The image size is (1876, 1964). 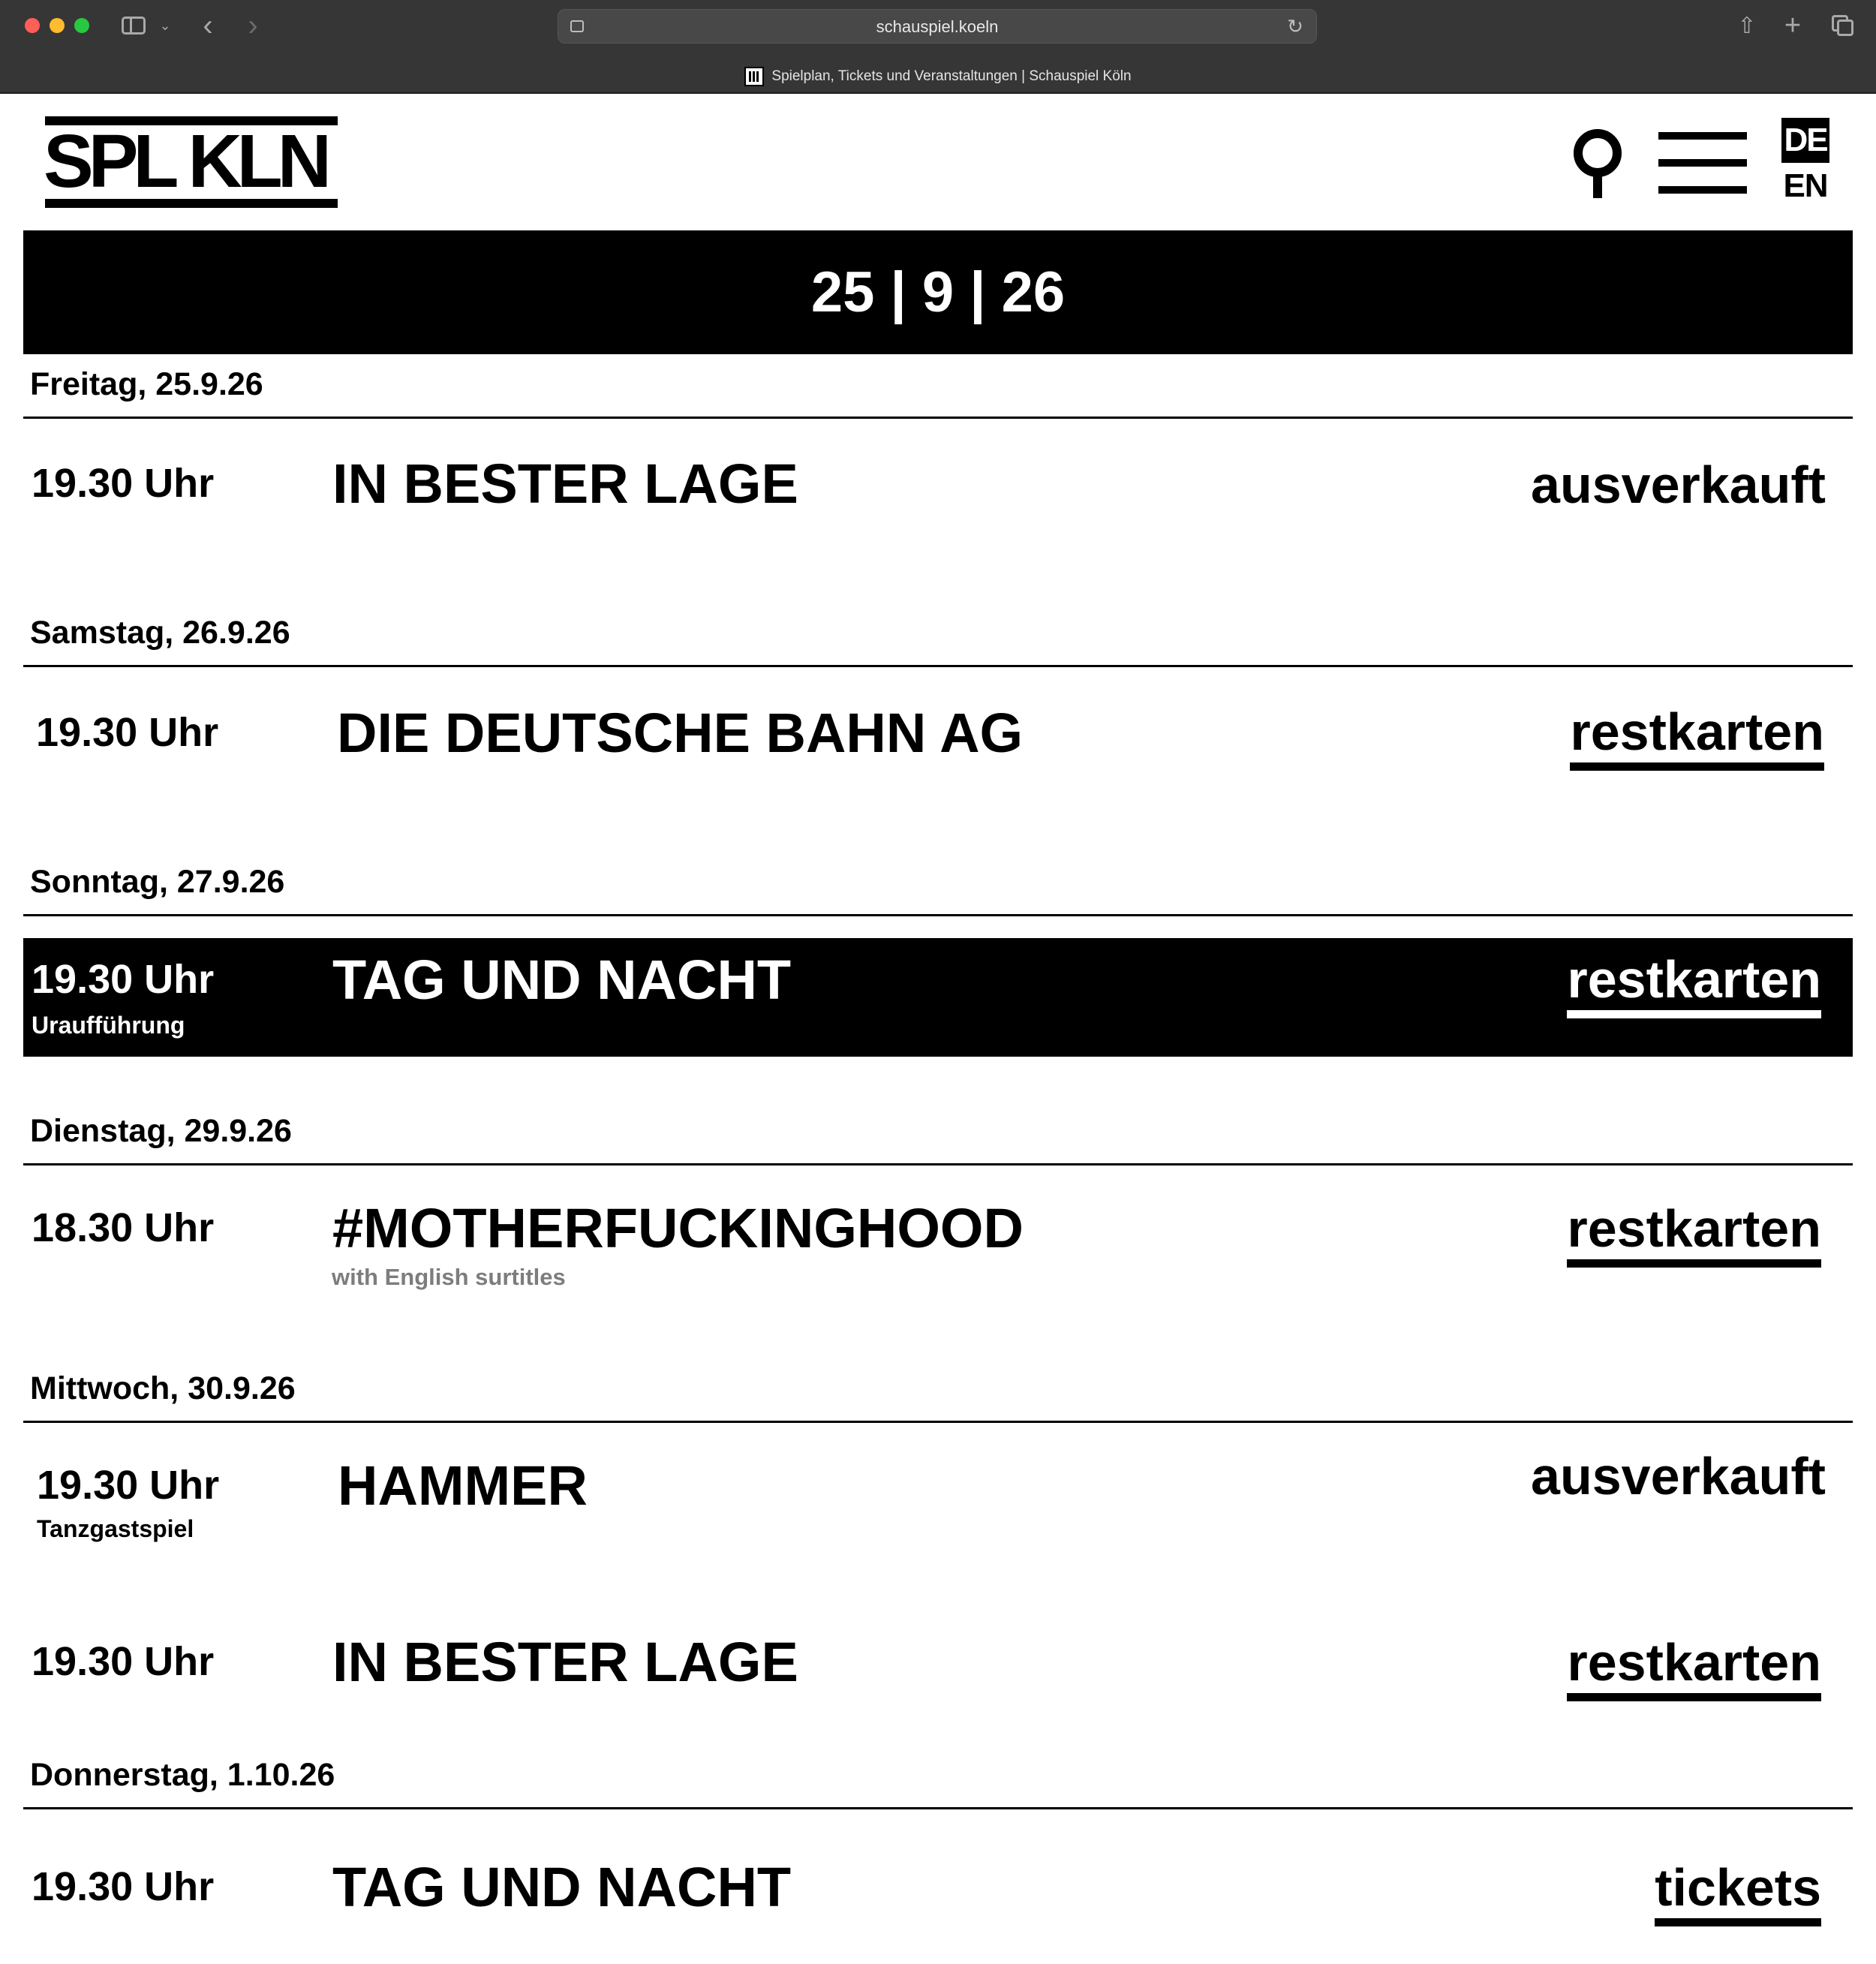 I want to click on event-note: with English surtitles, so click(x=449, y=1277).